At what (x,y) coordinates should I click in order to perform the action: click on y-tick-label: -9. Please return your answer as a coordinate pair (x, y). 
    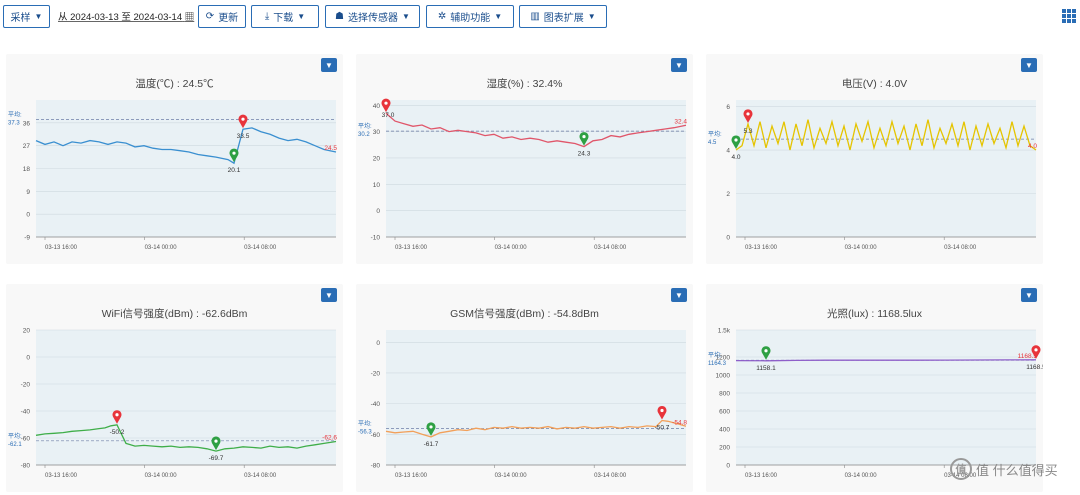
    Looking at the image, I should click on (27, 238).